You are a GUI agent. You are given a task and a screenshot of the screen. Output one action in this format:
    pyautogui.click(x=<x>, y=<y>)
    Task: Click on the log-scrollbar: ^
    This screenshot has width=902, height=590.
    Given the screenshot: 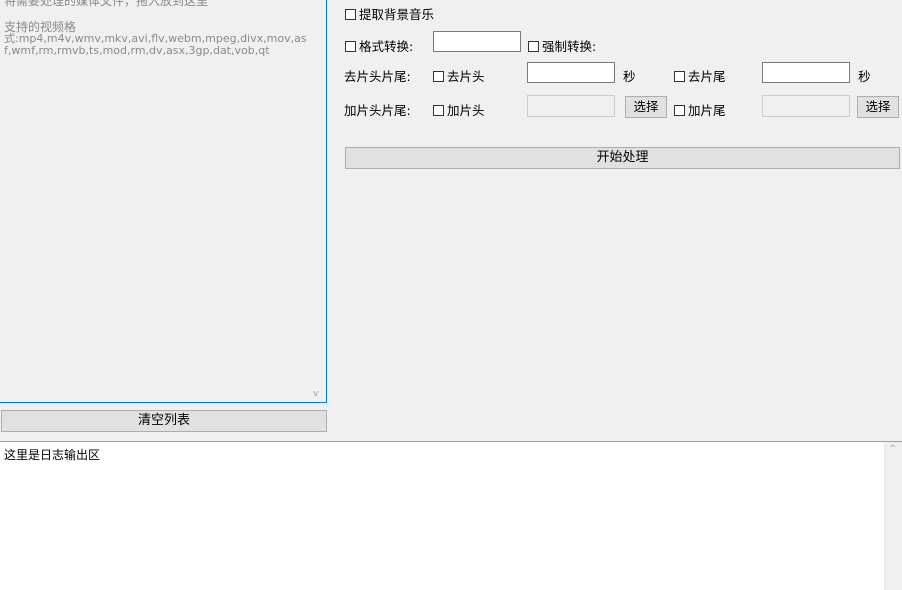 What is the action you would take?
    pyautogui.click(x=893, y=516)
    